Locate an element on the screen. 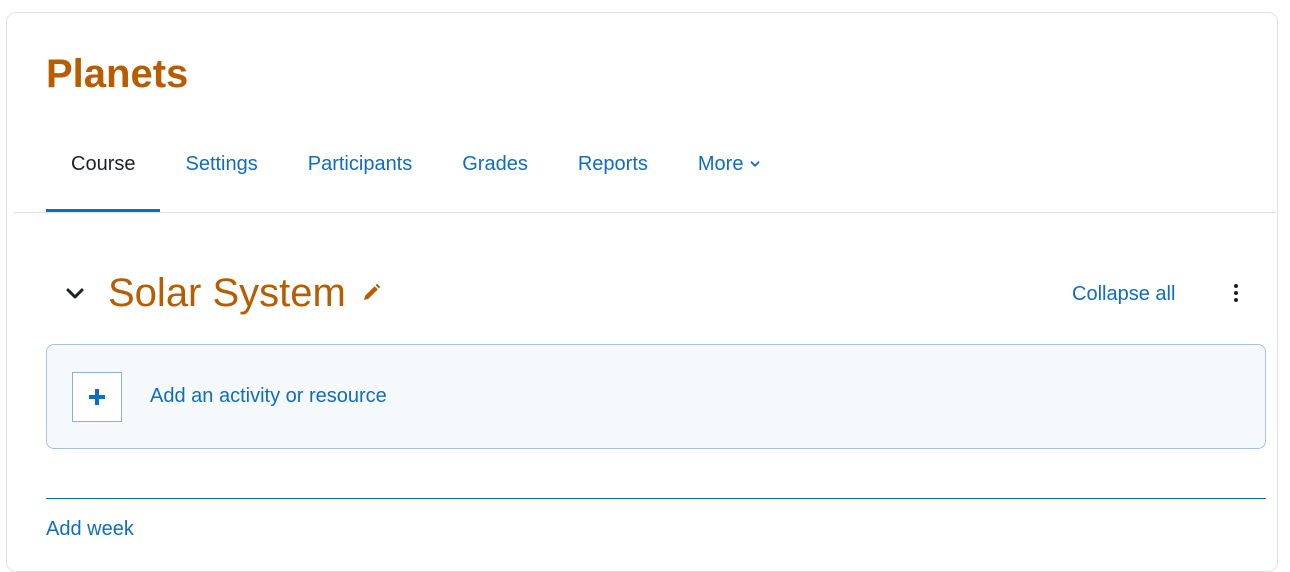 This screenshot has width=1290, height=572. kebab-menu-icon is located at coordinates (1236, 293).